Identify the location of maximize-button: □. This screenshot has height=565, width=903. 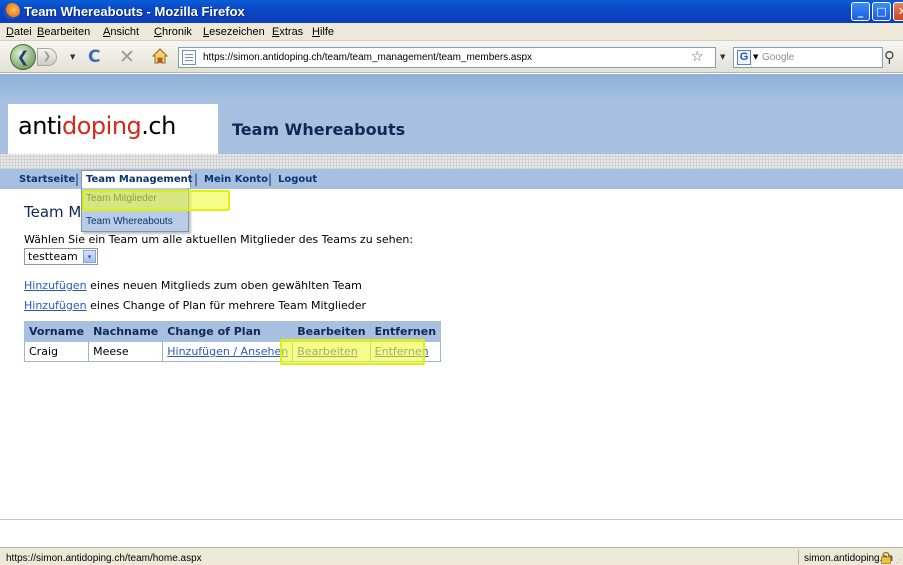
(881, 11).